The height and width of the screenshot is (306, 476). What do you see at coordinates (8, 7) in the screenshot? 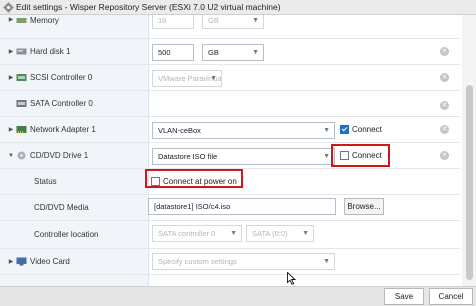
I see `settings-gear-icon` at bounding box center [8, 7].